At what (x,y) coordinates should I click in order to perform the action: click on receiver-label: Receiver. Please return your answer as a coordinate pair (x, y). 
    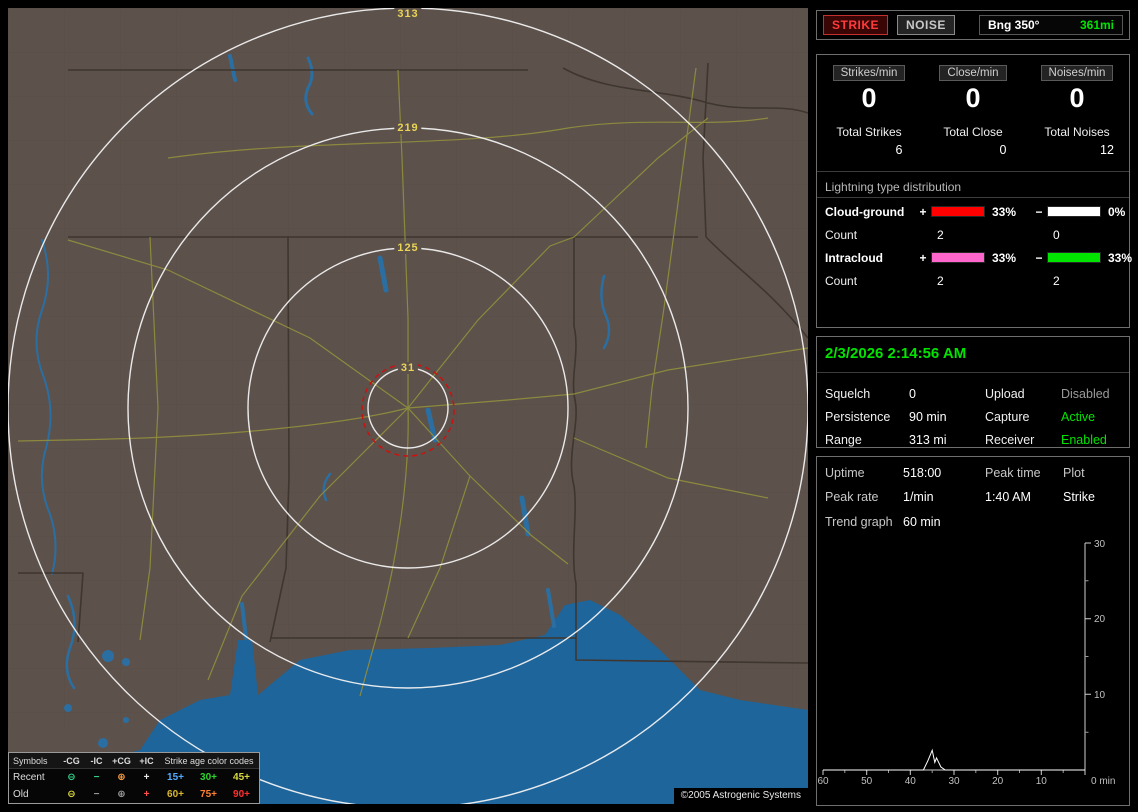
    Looking at the image, I should click on (1010, 440).